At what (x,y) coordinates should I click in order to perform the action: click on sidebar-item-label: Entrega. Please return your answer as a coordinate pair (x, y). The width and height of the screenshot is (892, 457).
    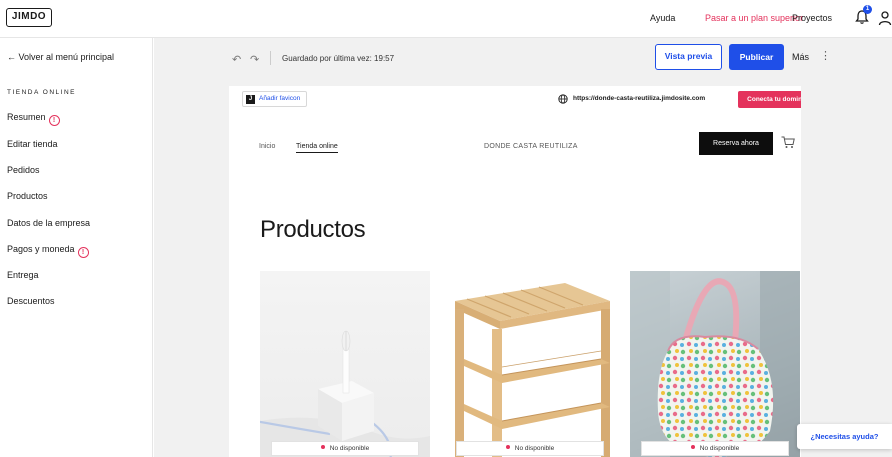
    Looking at the image, I should click on (23, 275).